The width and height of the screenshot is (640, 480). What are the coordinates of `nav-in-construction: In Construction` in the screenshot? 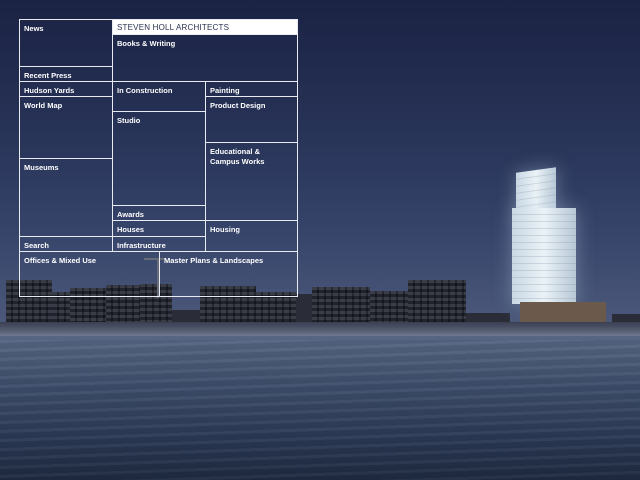 It's located at (159, 96).